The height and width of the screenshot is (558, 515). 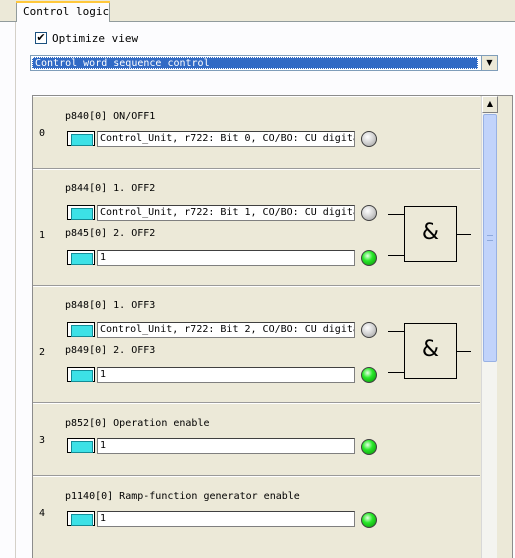 I want to click on param-label: p844[0] 1. OFF2, so click(x=110, y=188).